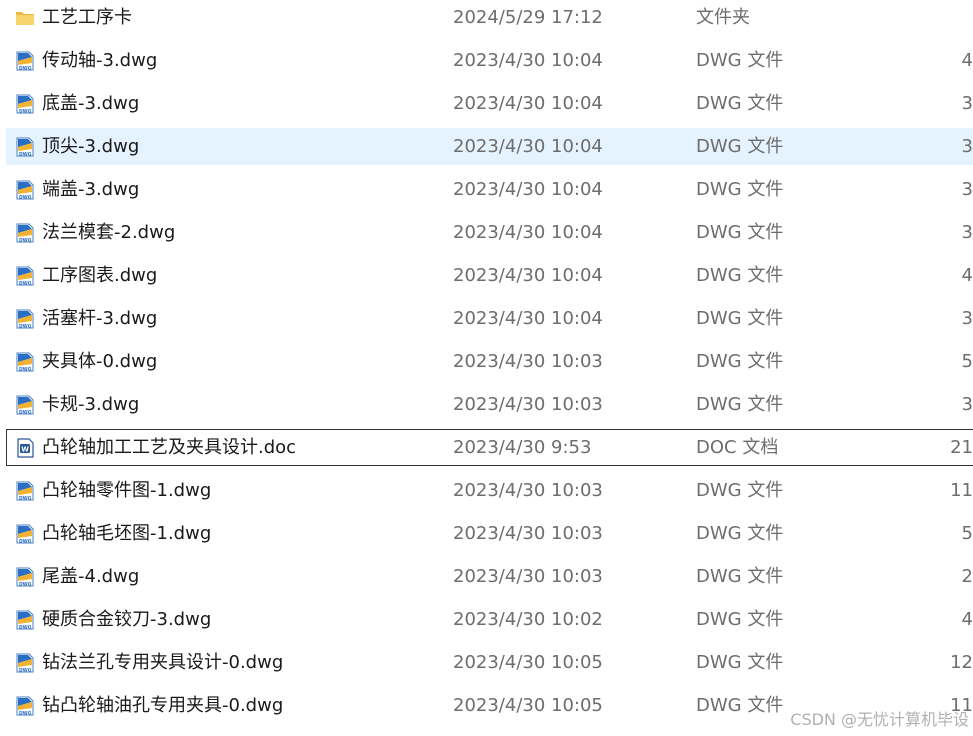 The image size is (973, 736). What do you see at coordinates (90, 577) in the screenshot?
I see `file-name: 尾盖-4.dwg` at bounding box center [90, 577].